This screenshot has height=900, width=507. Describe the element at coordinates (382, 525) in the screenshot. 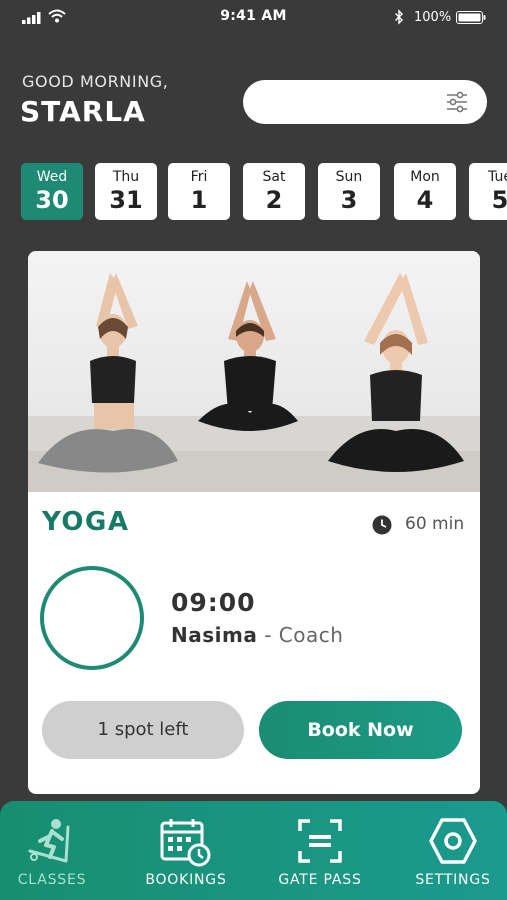

I see `clock-icon` at that location.